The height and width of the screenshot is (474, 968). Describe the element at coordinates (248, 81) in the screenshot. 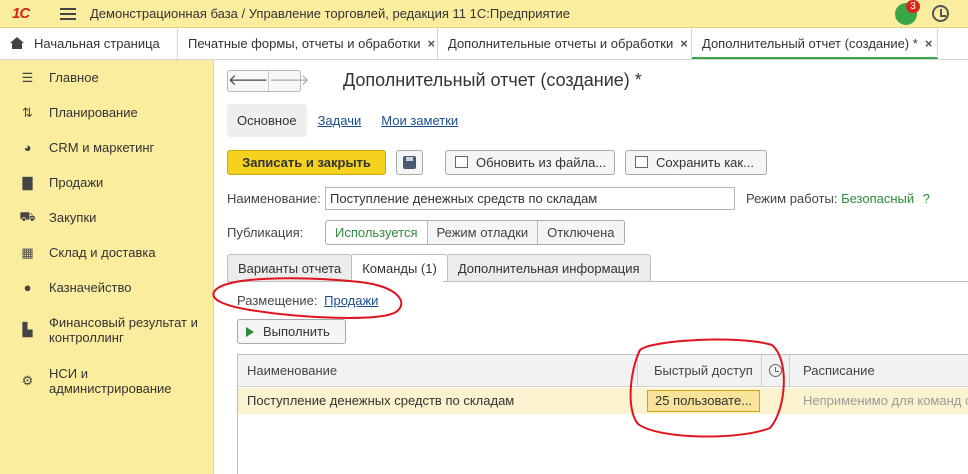

I see `back-arrow-icon: 🡐` at that location.